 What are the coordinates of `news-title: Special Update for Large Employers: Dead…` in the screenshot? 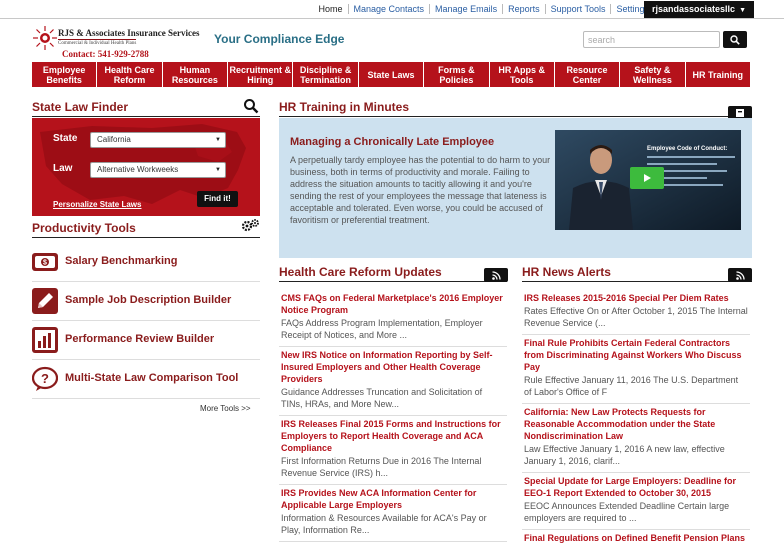 It's located at (636, 487).